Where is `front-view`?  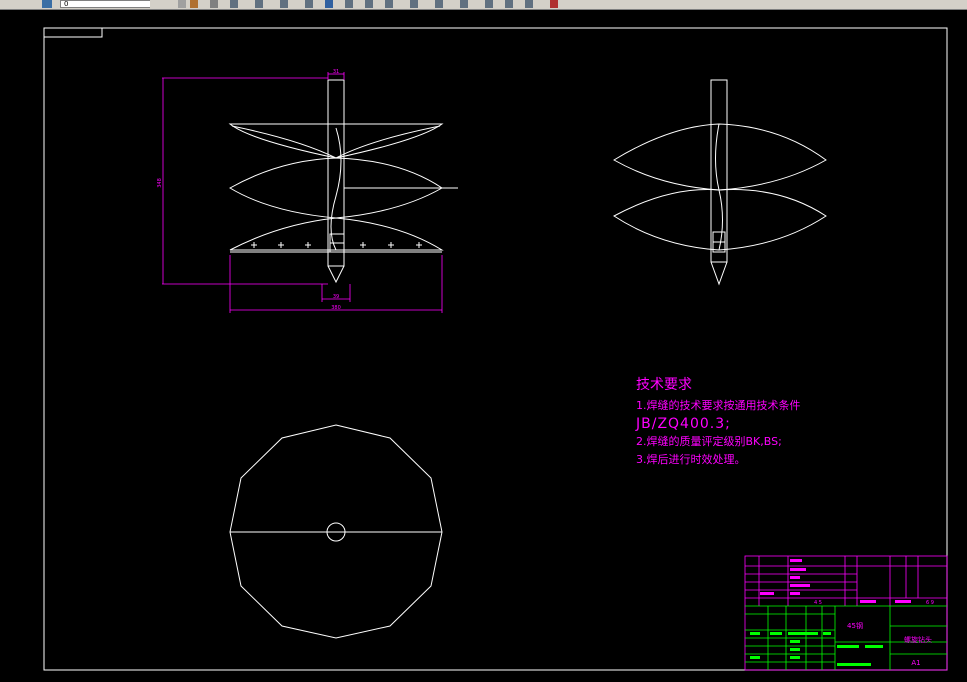 front-view is located at coordinates (343, 181).